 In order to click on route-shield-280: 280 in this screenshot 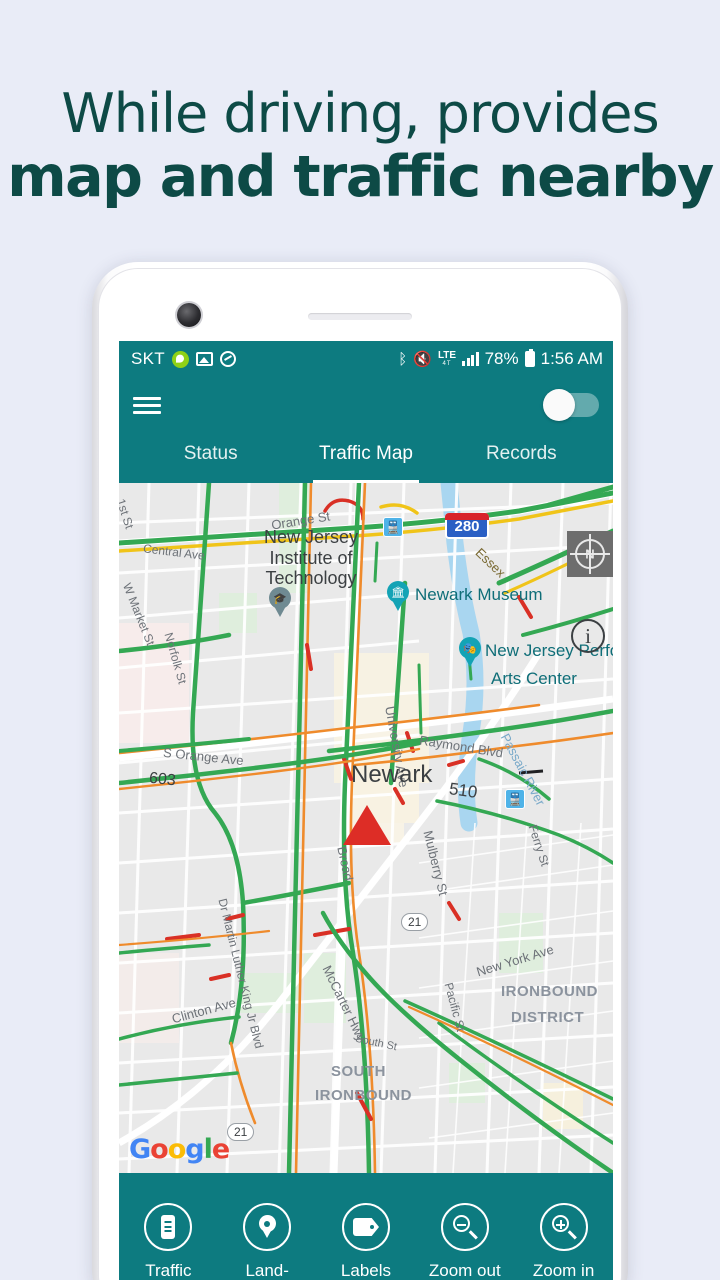, I will do `click(467, 526)`.